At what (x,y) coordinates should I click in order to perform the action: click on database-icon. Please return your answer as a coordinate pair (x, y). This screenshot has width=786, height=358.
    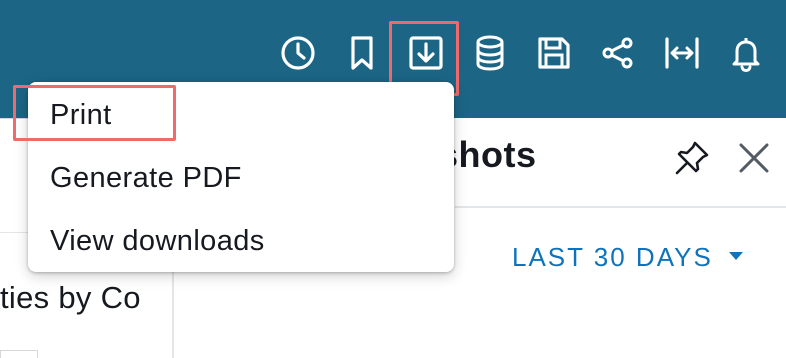
    Looking at the image, I should click on (490, 53).